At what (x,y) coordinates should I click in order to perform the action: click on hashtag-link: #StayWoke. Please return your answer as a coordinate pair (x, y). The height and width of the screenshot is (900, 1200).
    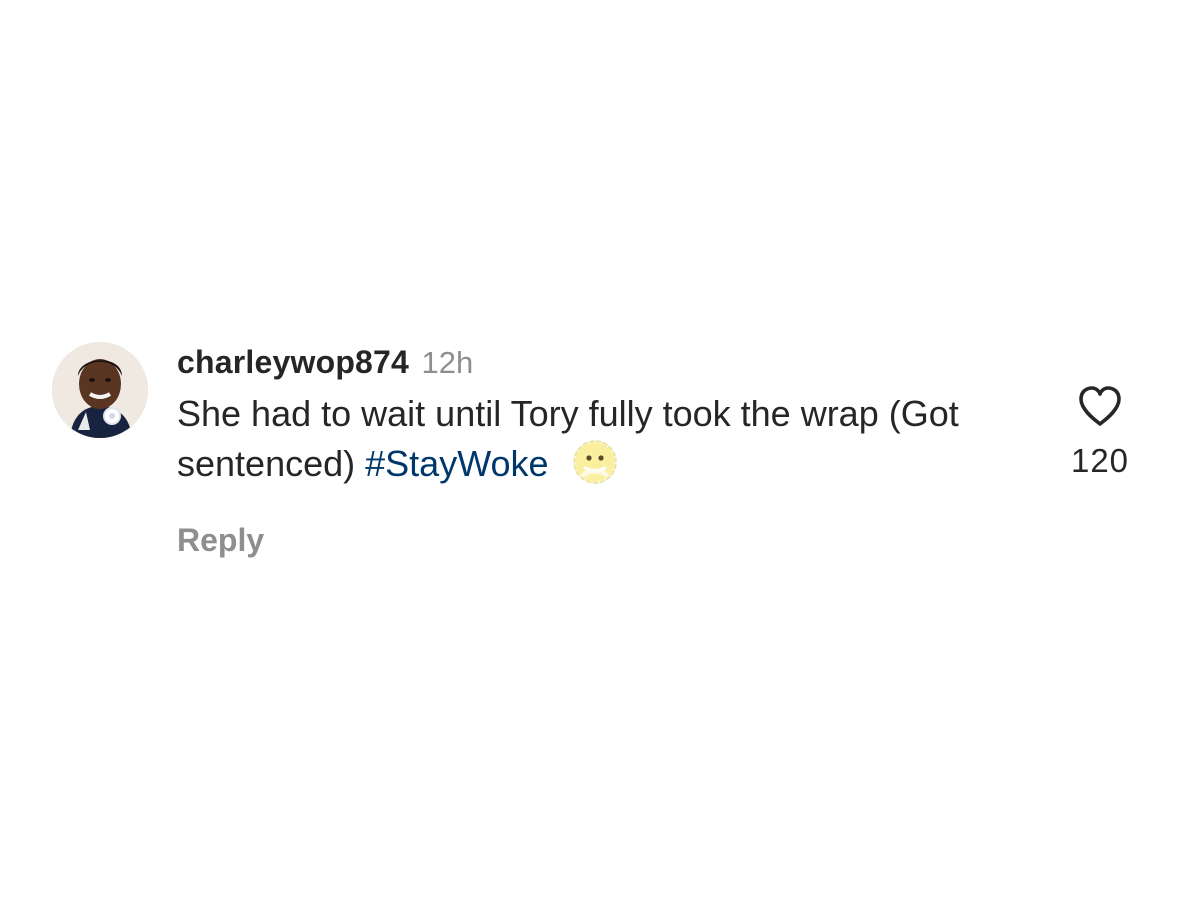
    Looking at the image, I should click on (456, 463).